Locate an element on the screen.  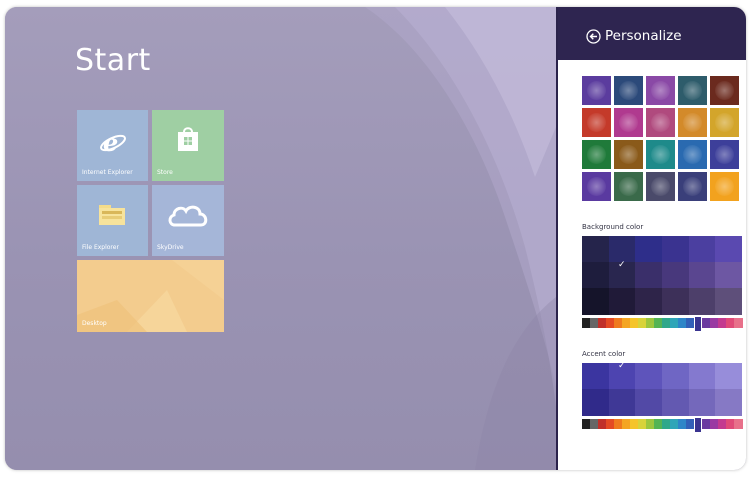
tile-desktop: Desktop is located at coordinates (150, 296).